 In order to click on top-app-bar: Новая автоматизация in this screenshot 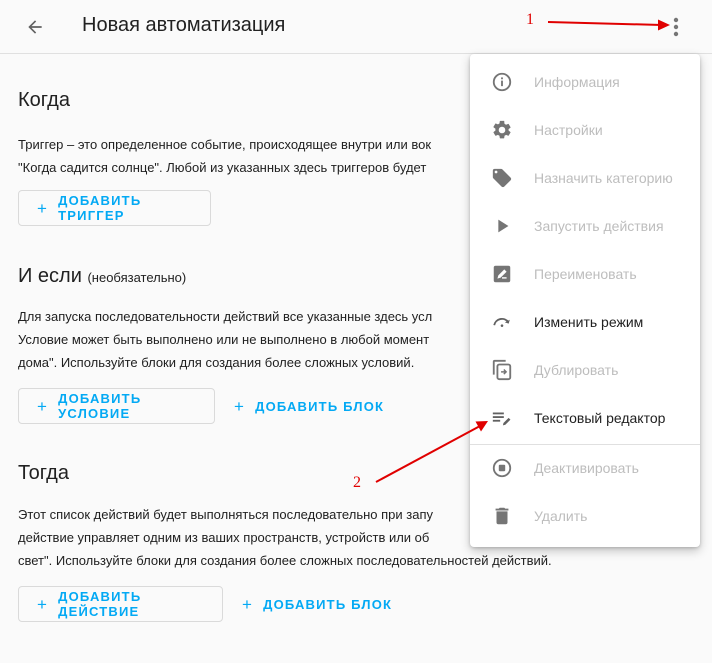, I will do `click(356, 27)`.